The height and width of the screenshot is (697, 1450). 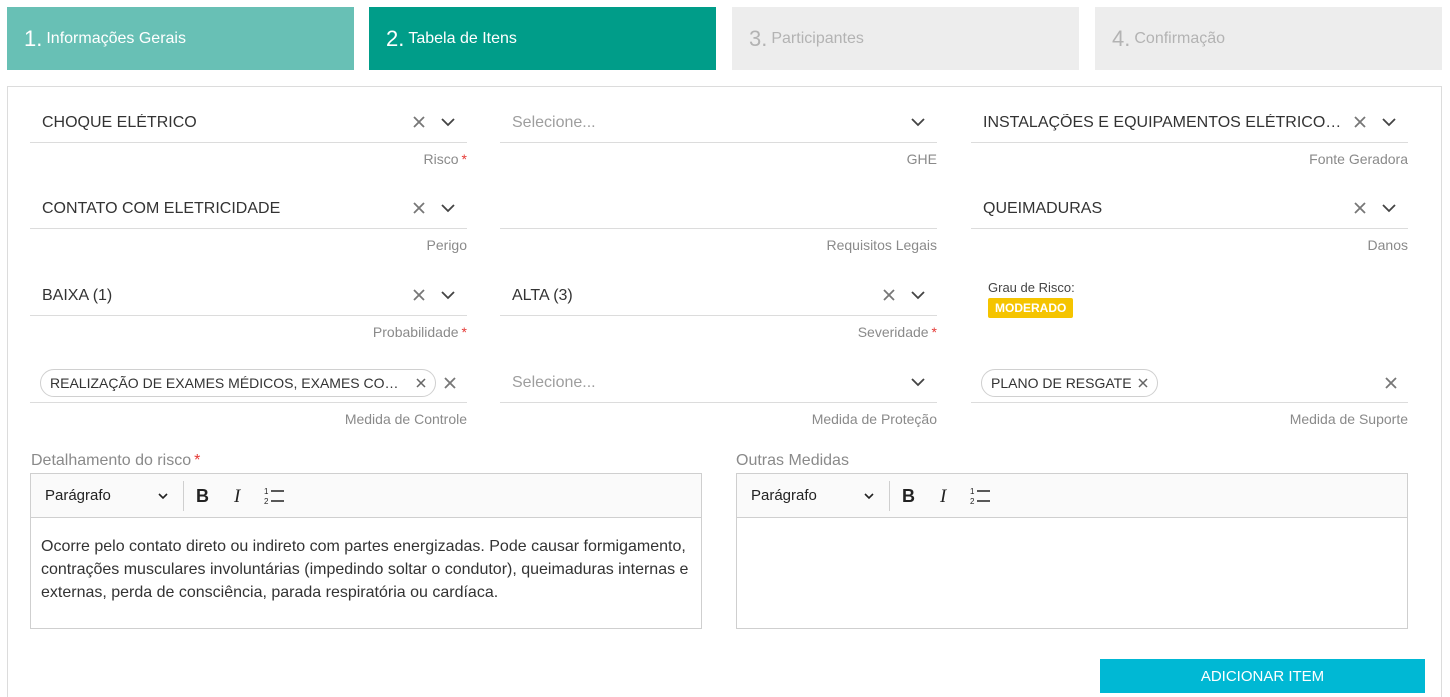 What do you see at coordinates (718, 209) in the screenshot?
I see `requisitos-legais-input` at bounding box center [718, 209].